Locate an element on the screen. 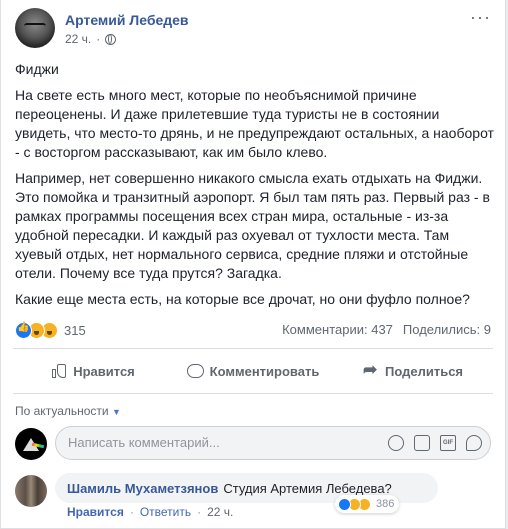 The image size is (508, 529). comment-button: Комментировать is located at coordinates (253, 371).